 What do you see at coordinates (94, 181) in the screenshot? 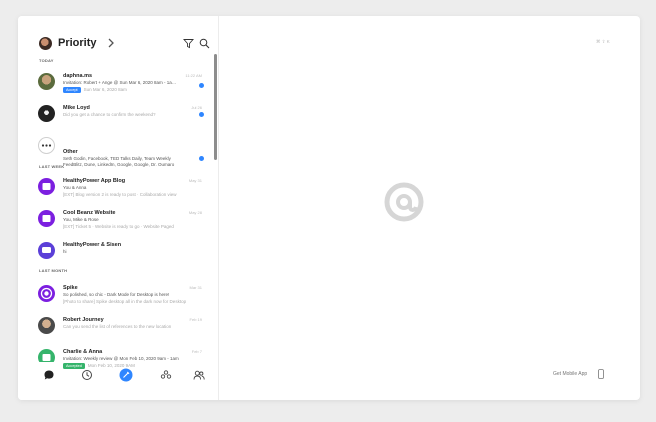
I see `group-name: HealthyPower App Blog` at bounding box center [94, 181].